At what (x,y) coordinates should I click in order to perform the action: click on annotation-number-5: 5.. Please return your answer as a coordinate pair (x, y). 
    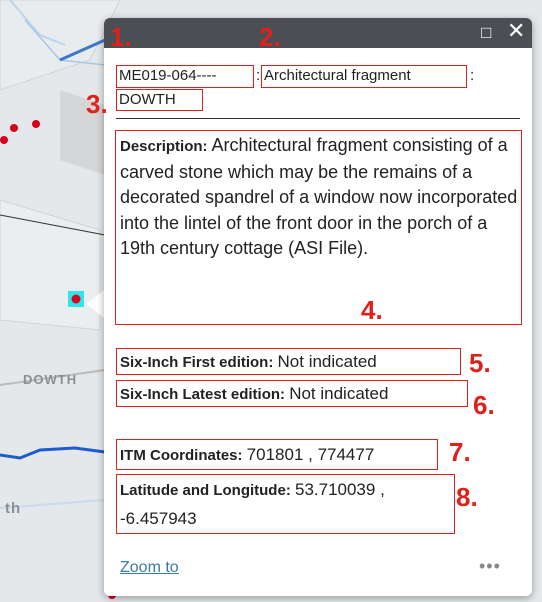
    Looking at the image, I should click on (480, 363).